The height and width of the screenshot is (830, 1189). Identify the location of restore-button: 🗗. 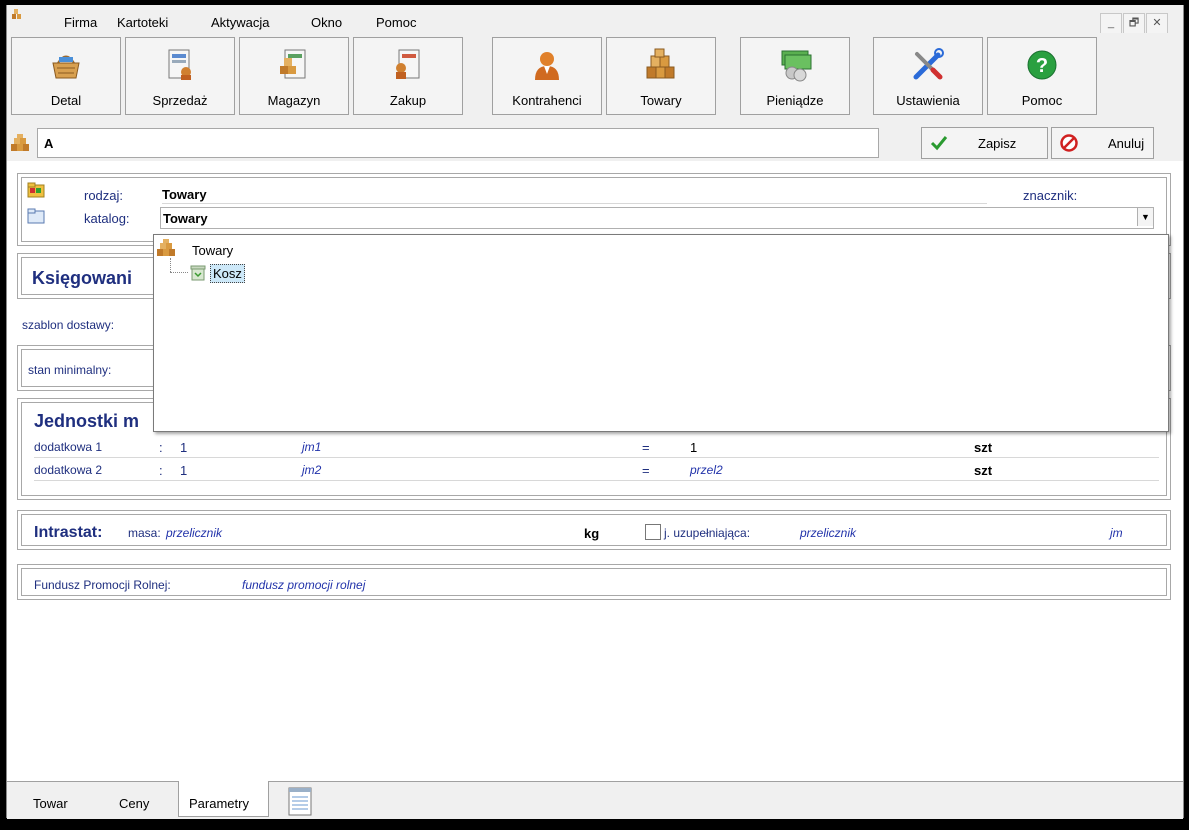
(1134, 24).